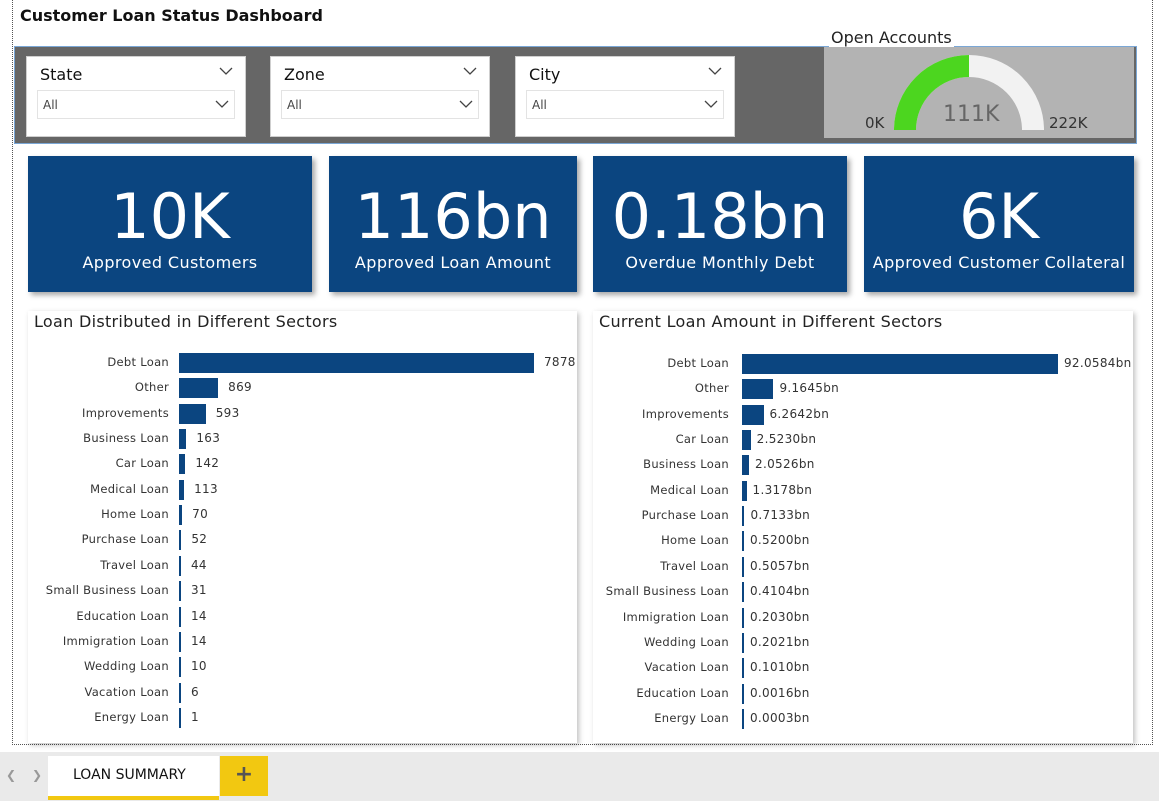 The height and width of the screenshot is (801, 1159). Describe the element at coordinates (891, 37) in the screenshot. I see `gauge-title: Open Accounts` at that location.